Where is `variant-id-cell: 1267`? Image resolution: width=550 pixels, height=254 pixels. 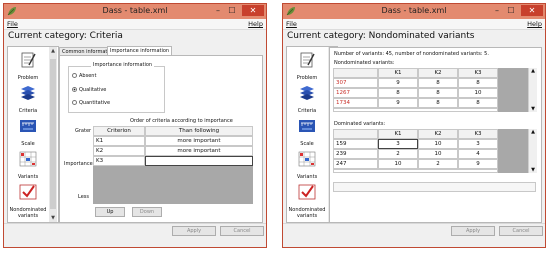
variant-id-cell: 1267 is located at coordinates (355, 93).